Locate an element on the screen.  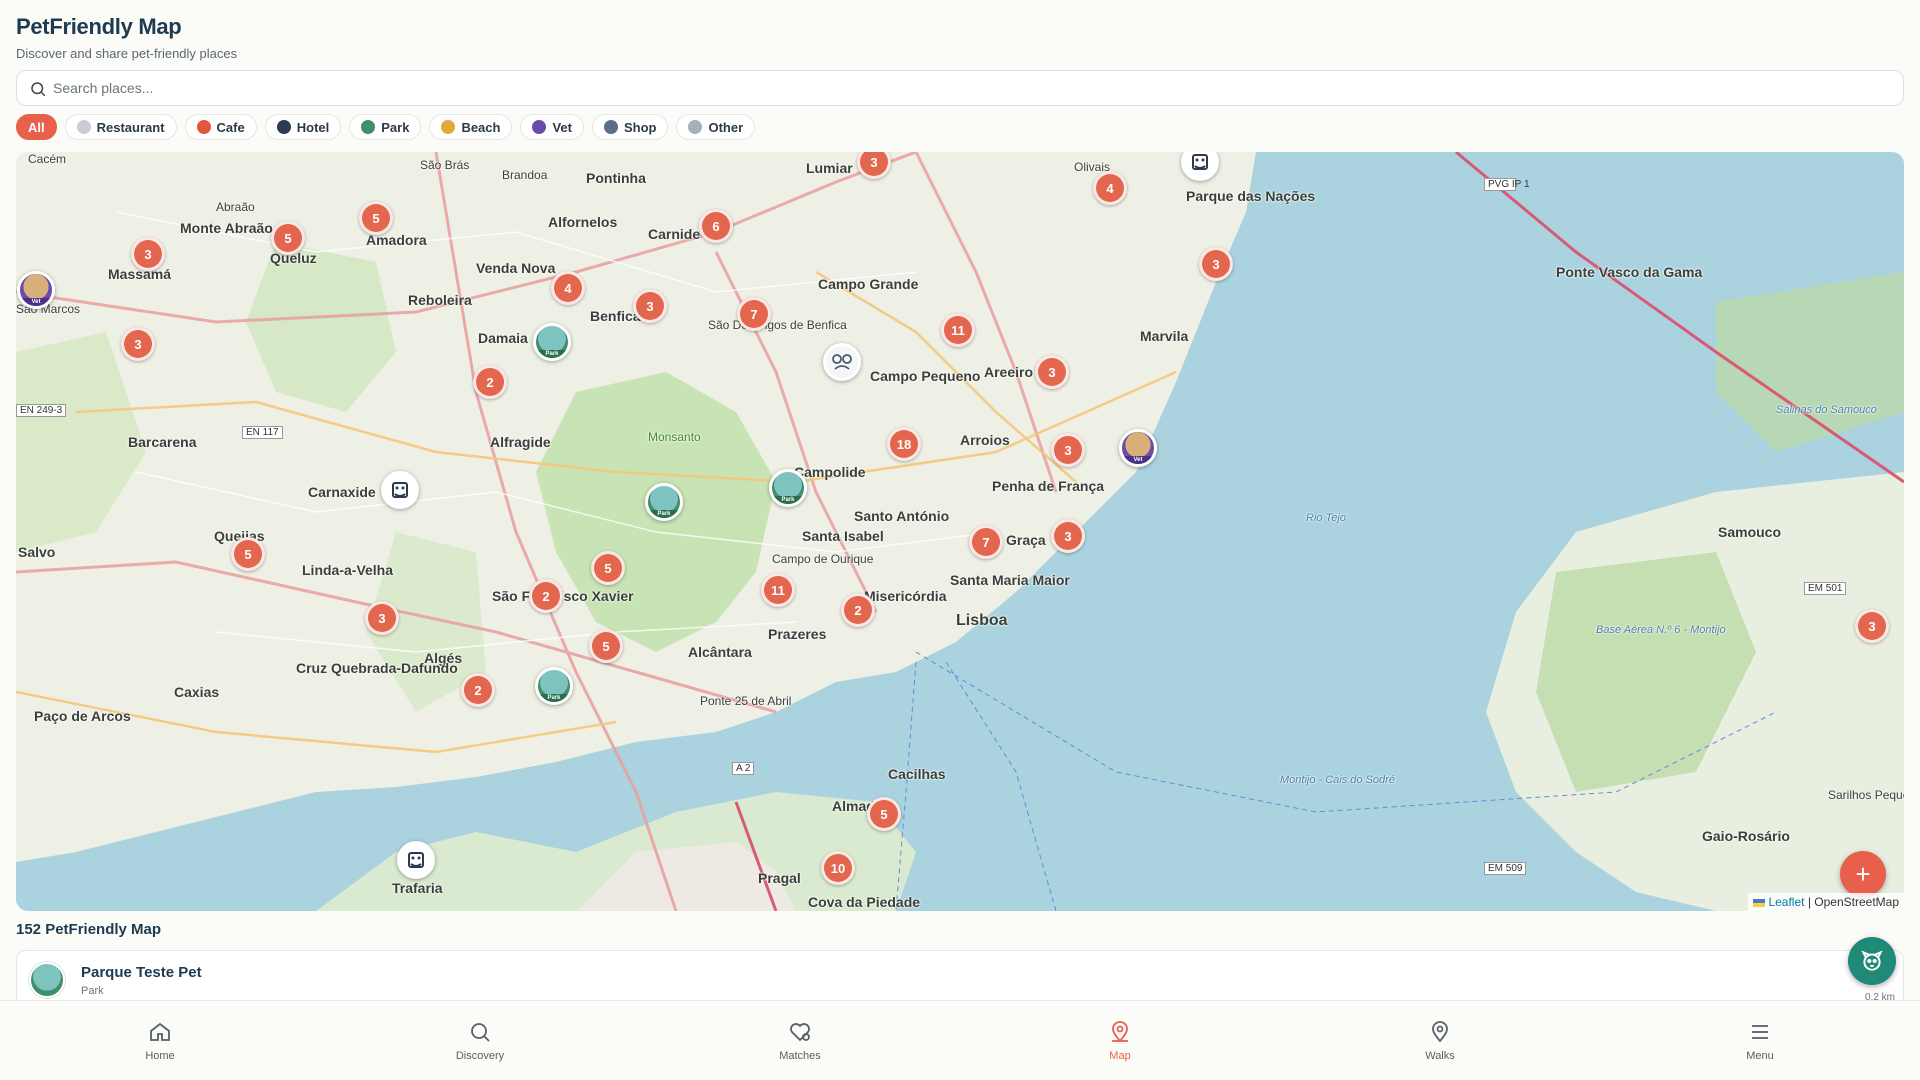
filter-other: Other is located at coordinates (716, 127).